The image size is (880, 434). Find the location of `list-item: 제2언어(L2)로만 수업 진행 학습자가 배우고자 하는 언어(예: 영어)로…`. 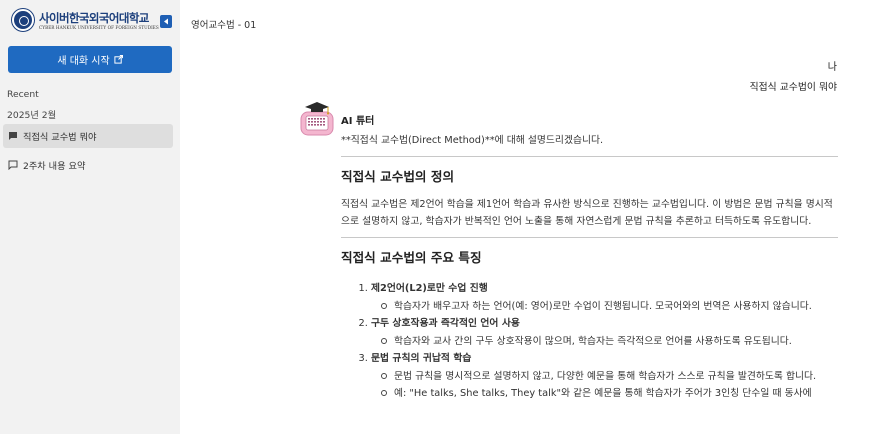

list-item: 제2언어(L2)로만 수업 진행 학습자가 배우고자 하는 언어(예: 영어)로… is located at coordinates (604, 297).